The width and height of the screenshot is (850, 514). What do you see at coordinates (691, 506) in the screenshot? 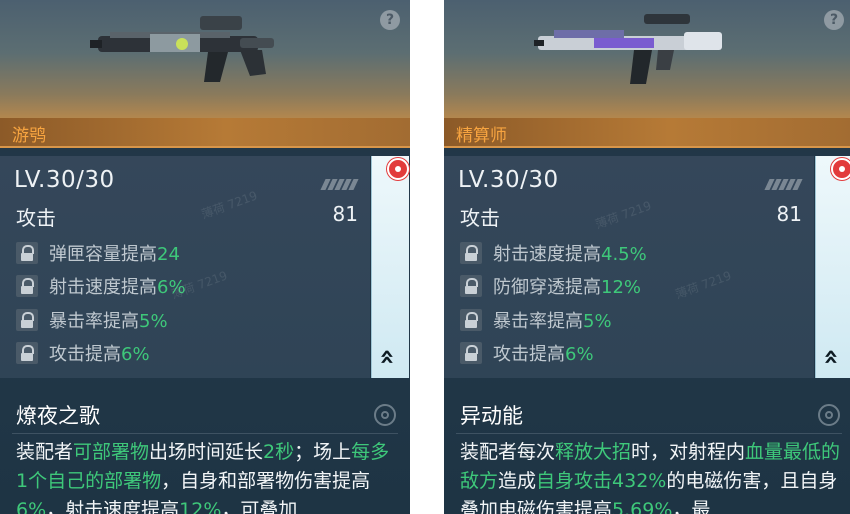
I see `skill-text: ，最` at bounding box center [691, 506].